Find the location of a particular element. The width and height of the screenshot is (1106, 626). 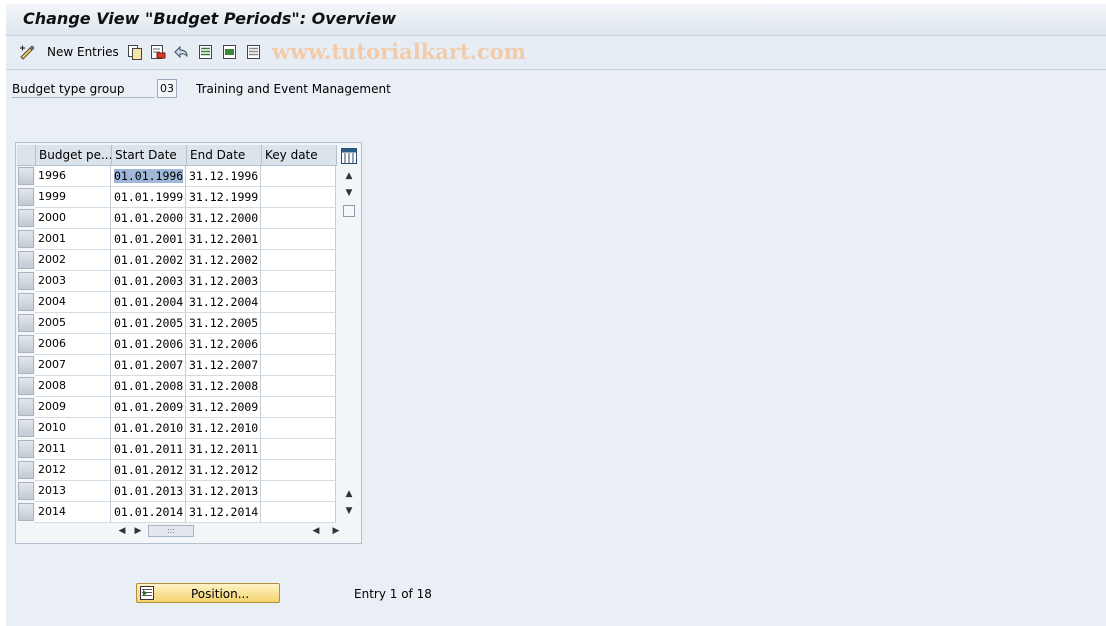

cell-budget-period: 2009 is located at coordinates (73, 407).